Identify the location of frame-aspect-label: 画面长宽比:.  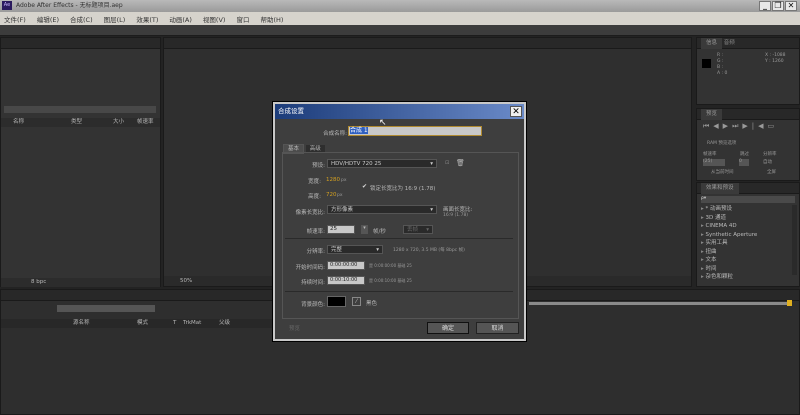
(458, 210).